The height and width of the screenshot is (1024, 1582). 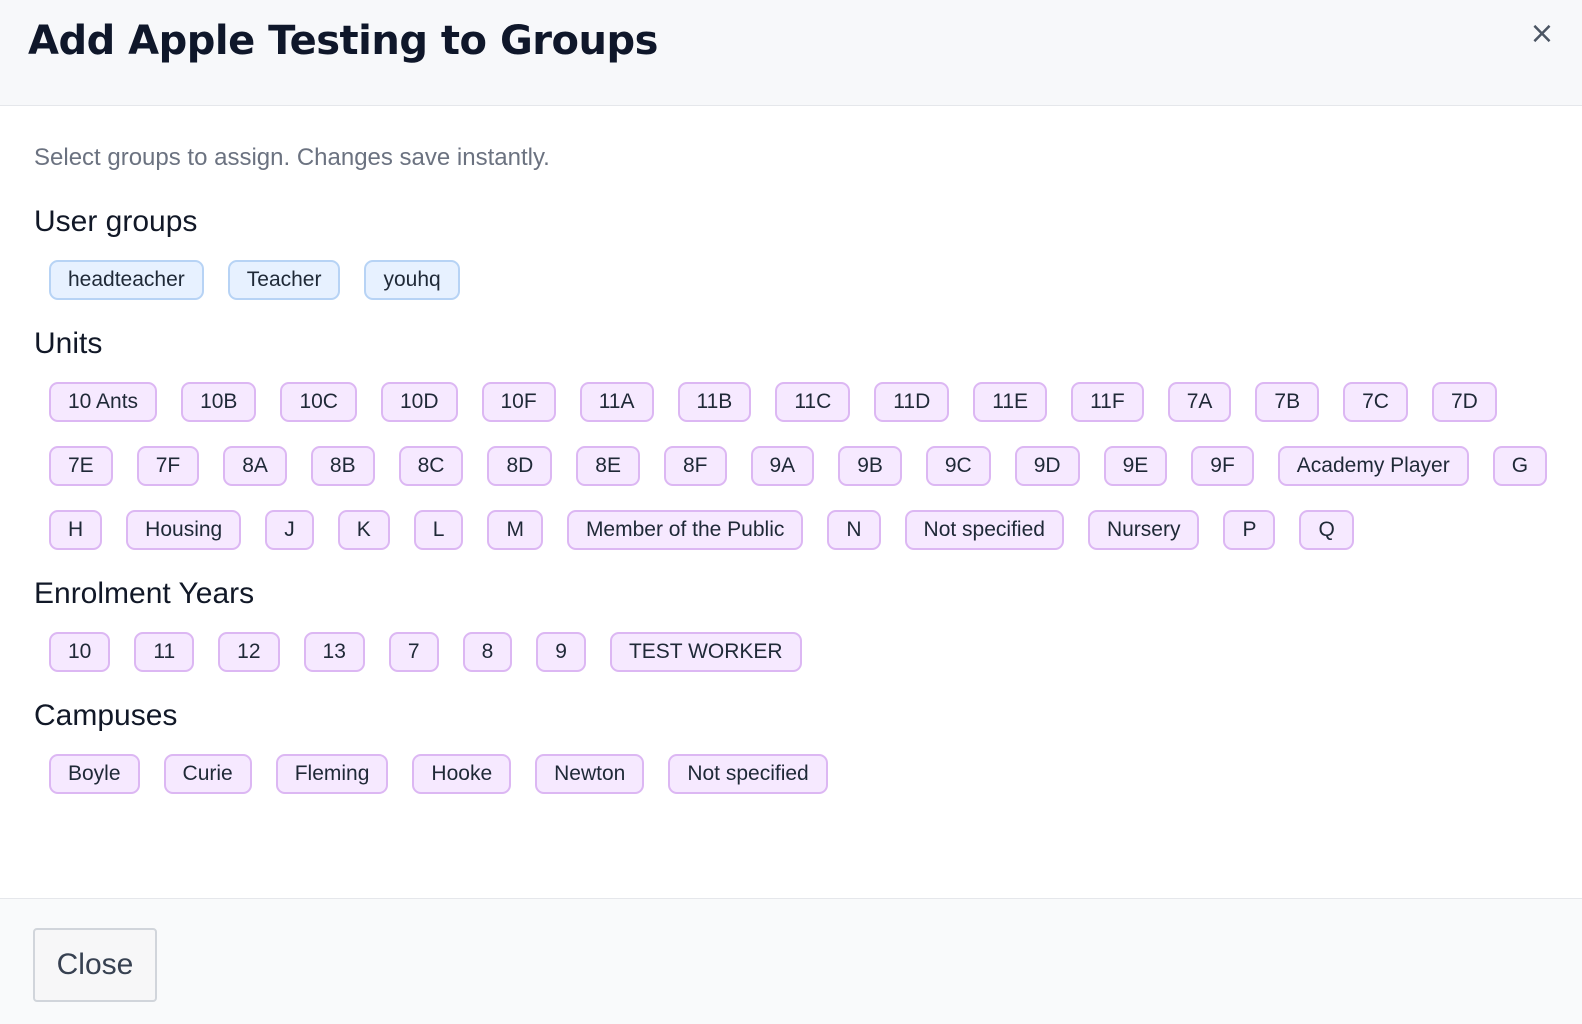 I want to click on group-chip: Boyle, so click(x=94, y=774).